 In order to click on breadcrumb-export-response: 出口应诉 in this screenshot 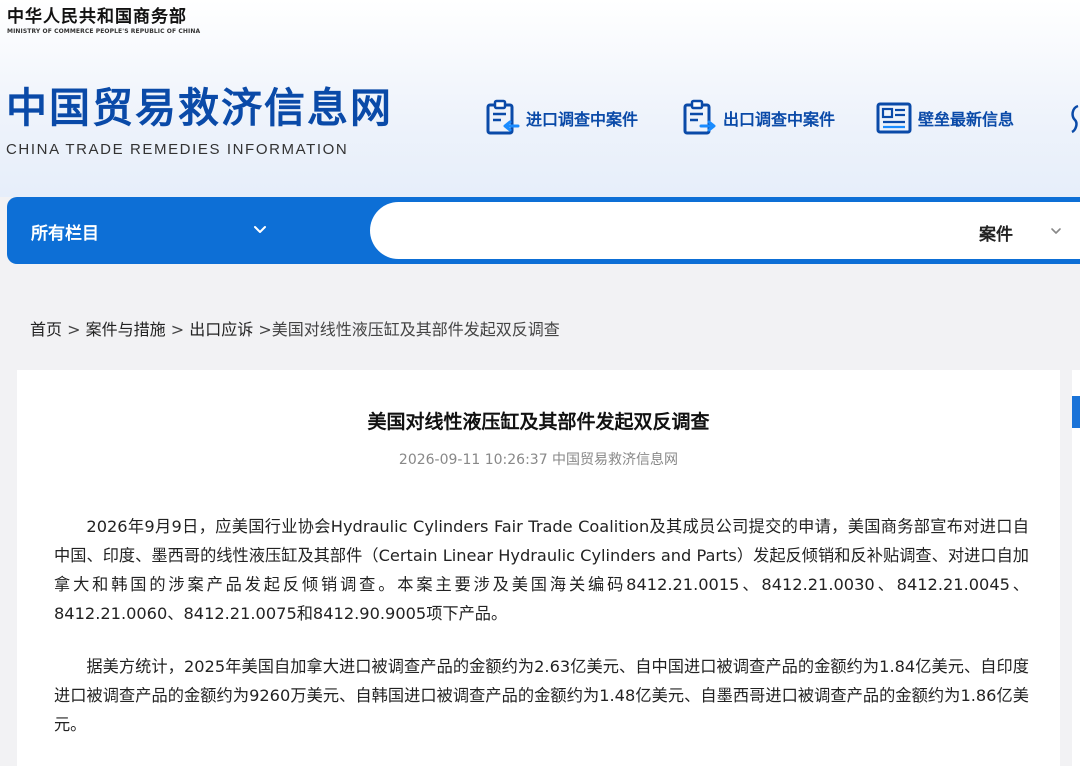, I will do `click(221, 329)`.